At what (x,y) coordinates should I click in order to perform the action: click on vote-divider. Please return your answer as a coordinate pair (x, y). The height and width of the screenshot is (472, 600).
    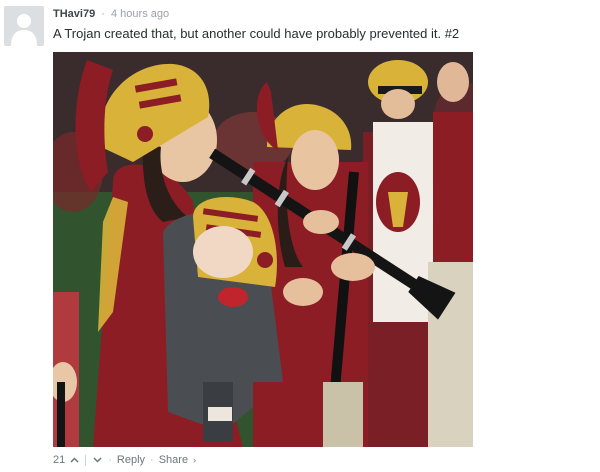
    Looking at the image, I should click on (86, 460).